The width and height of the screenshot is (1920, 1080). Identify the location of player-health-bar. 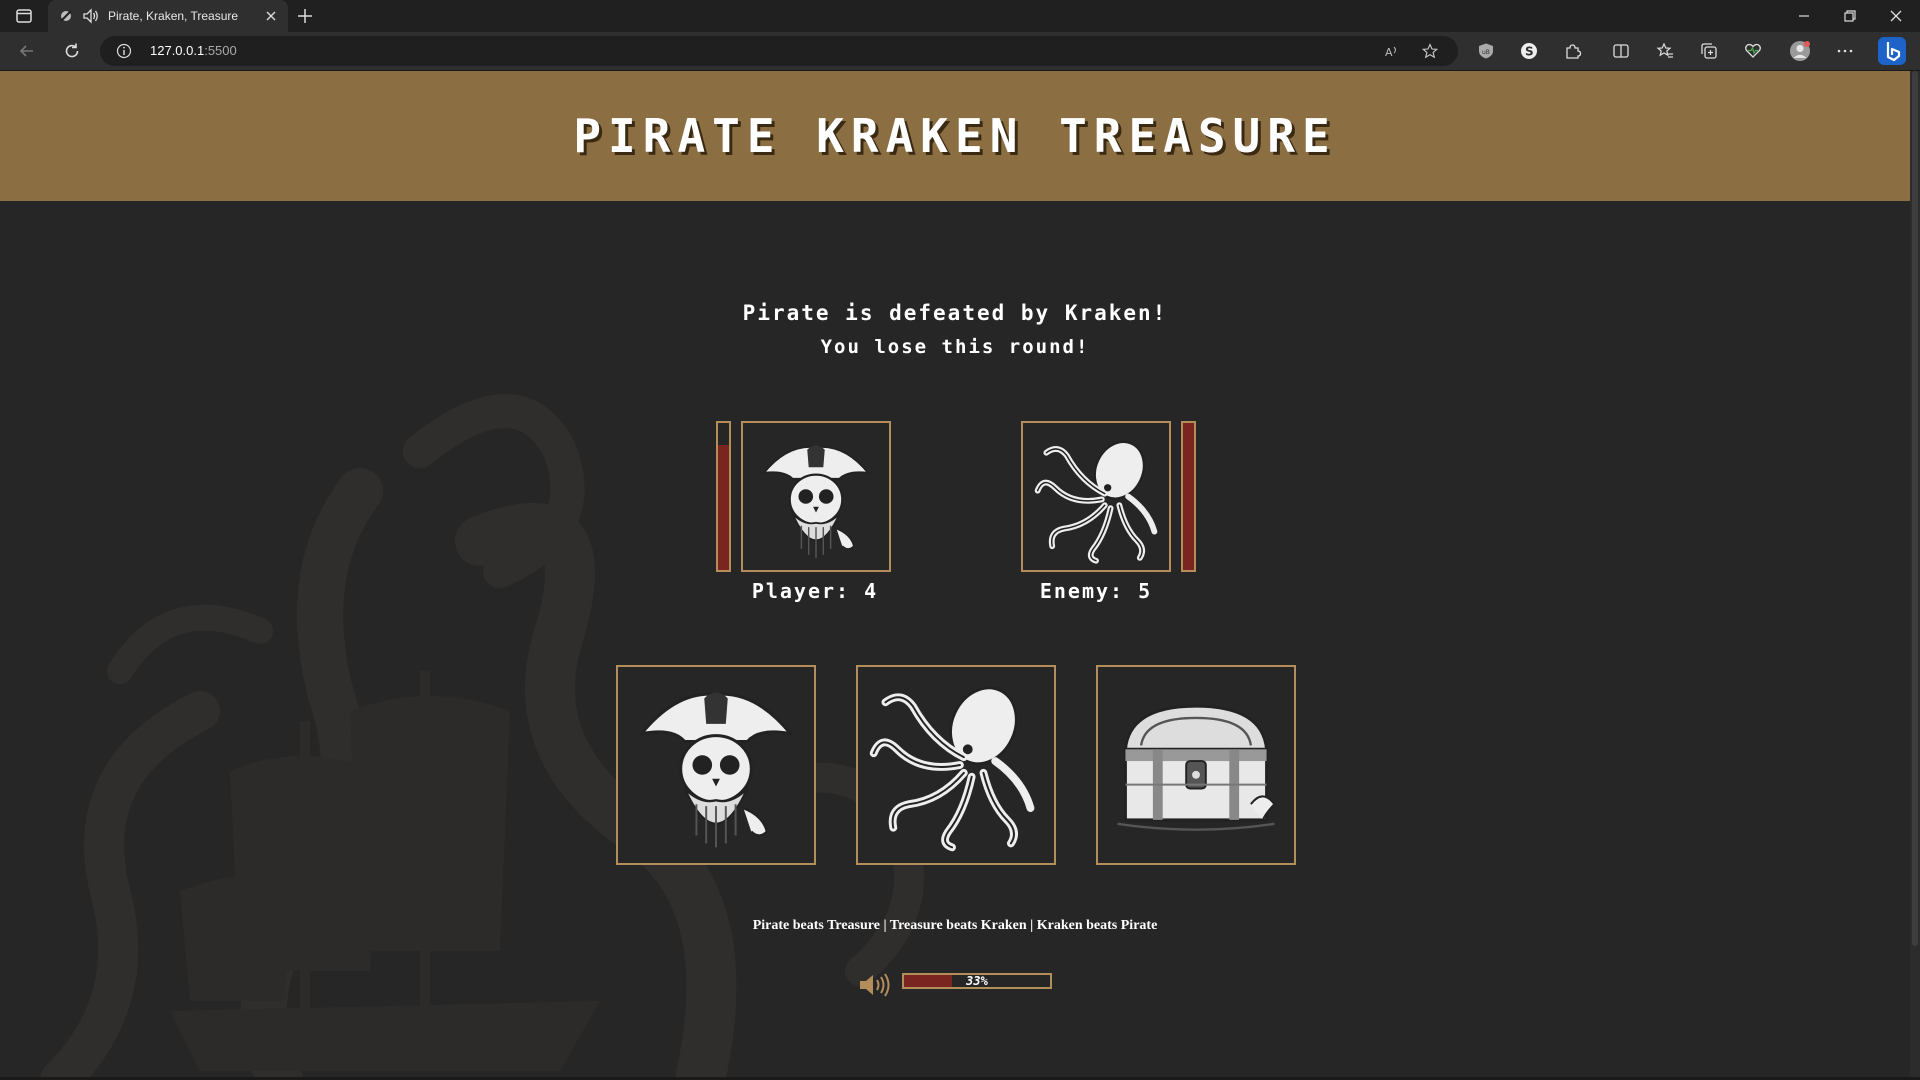
(723, 496).